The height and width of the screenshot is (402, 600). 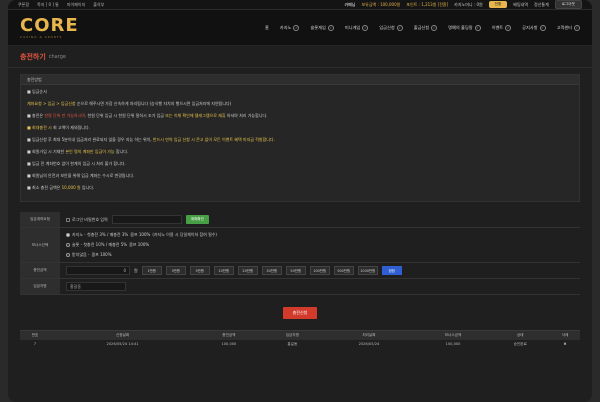 What do you see at coordinates (89, 255) in the screenshot?
I see `bonus-option-none: 받지않음 - 콤프 100%` at bounding box center [89, 255].